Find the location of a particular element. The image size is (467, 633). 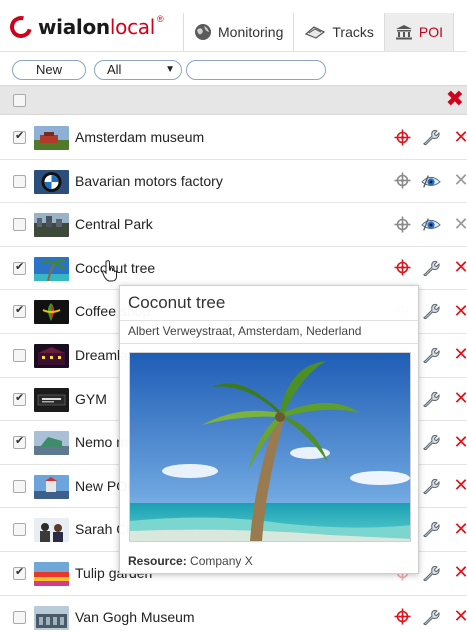

list-item: Van Gogh Museum ✕ is located at coordinates (233, 614).